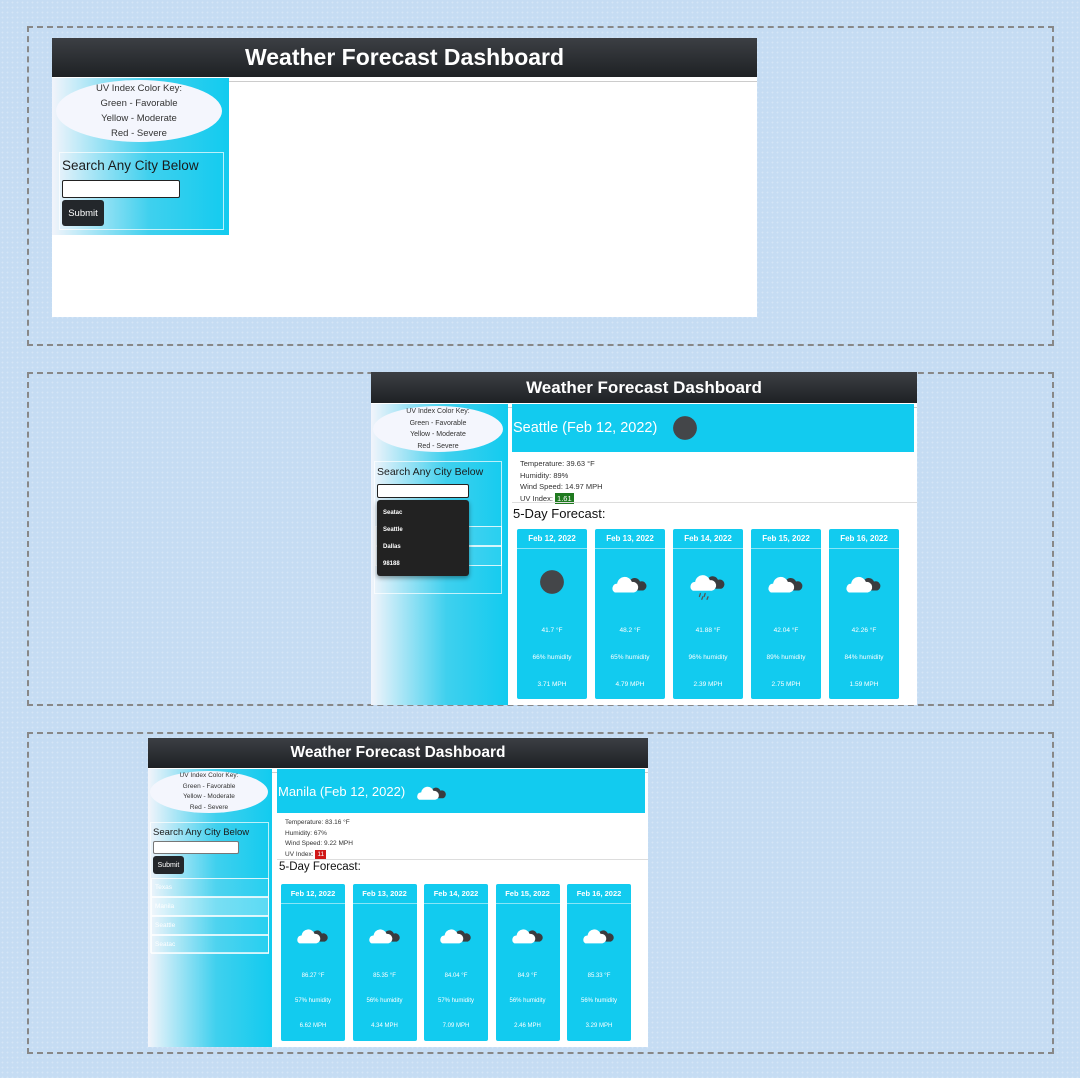 The image size is (1080, 1078). Describe the element at coordinates (786, 630) in the screenshot. I see `forecast-temperature: 42.04 °F` at that location.